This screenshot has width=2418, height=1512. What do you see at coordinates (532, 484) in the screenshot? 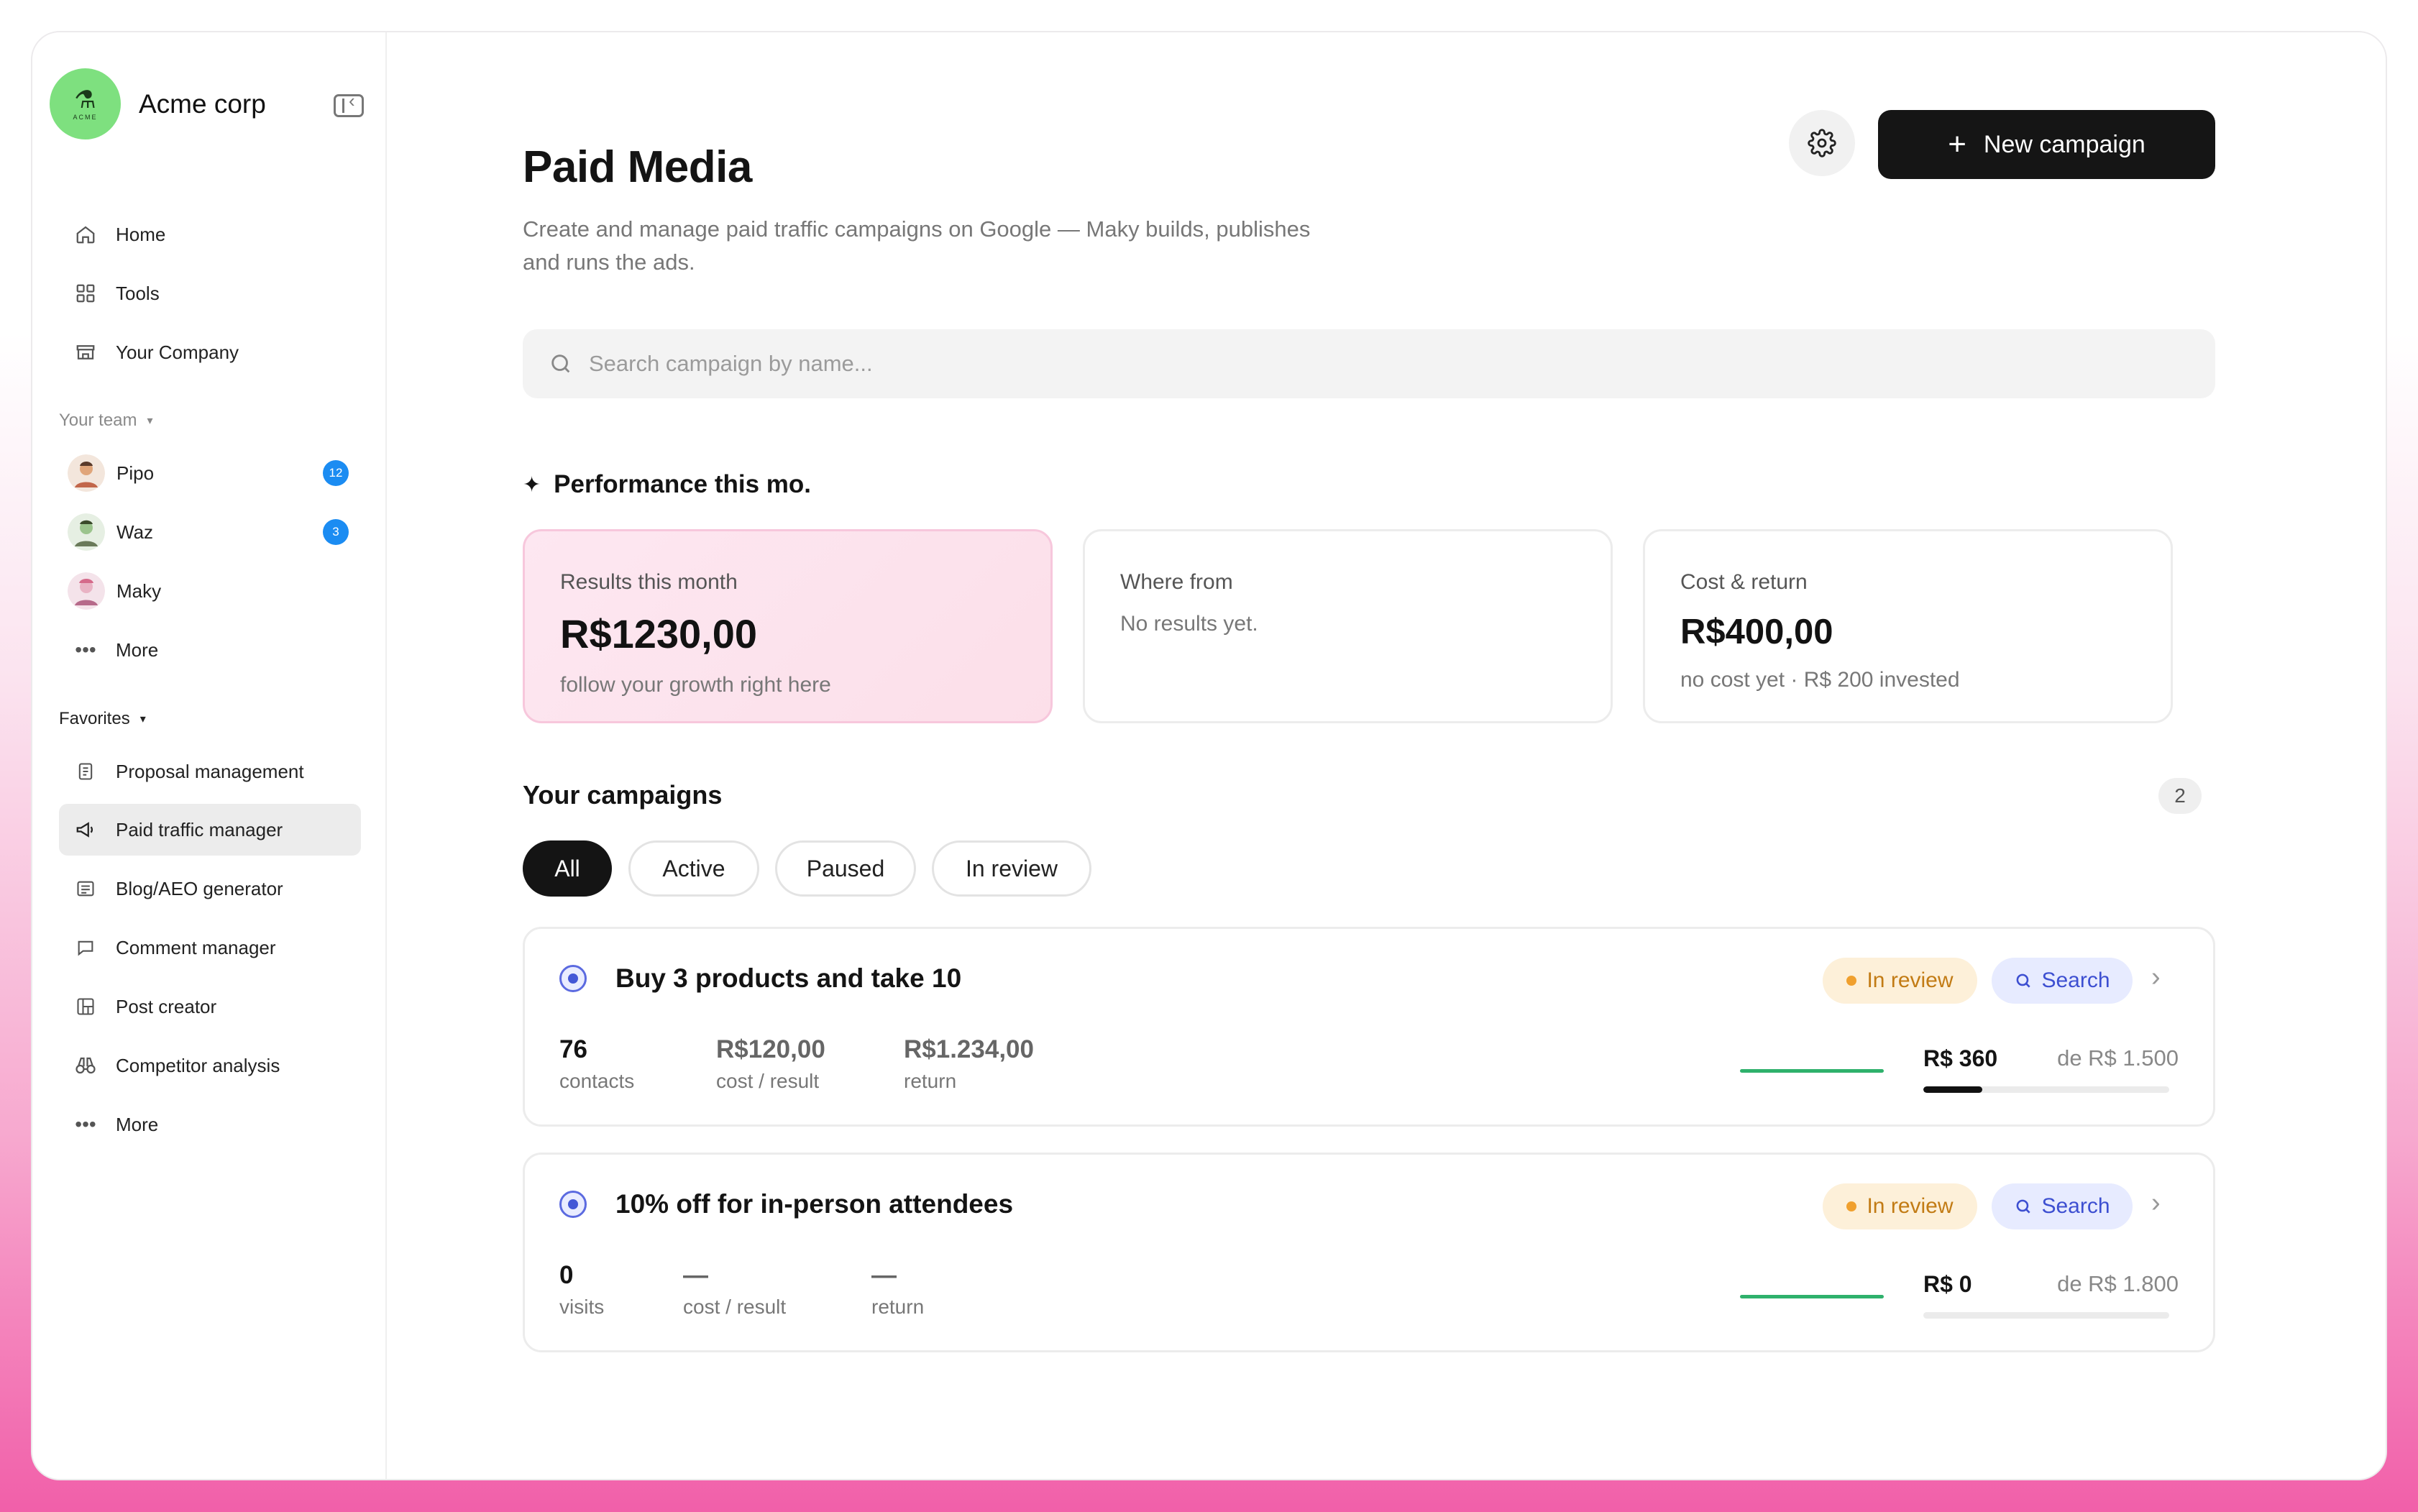
I see `sparkle-icon: ✦` at bounding box center [532, 484].